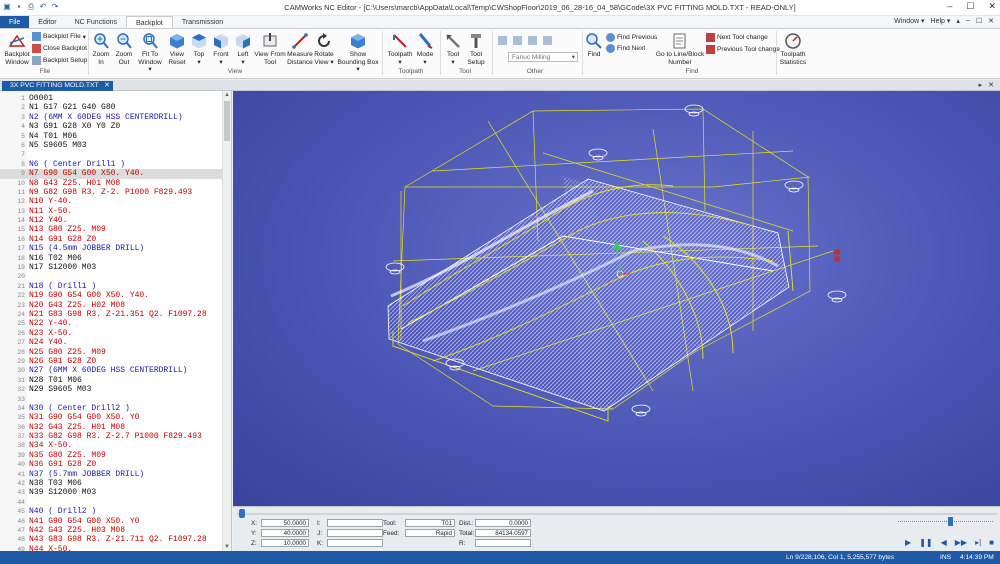 The width and height of the screenshot is (1000, 564). What do you see at coordinates (111, 98) in the screenshot?
I see `code-line: 1 O0001` at bounding box center [111, 98].